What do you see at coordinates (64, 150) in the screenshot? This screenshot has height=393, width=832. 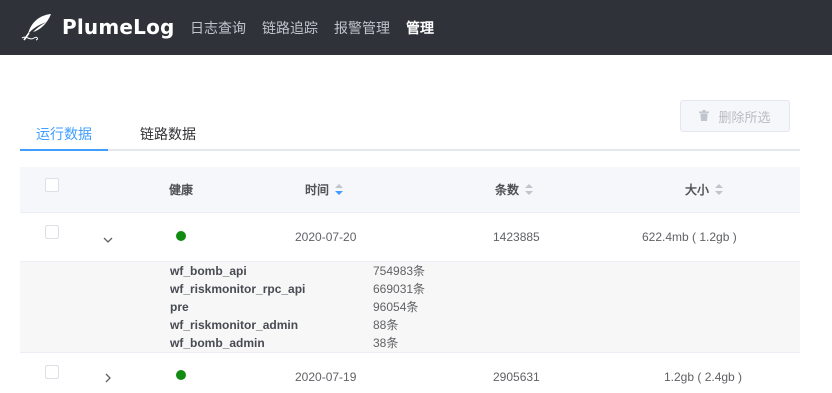 I see `active-tab-indicator` at bounding box center [64, 150].